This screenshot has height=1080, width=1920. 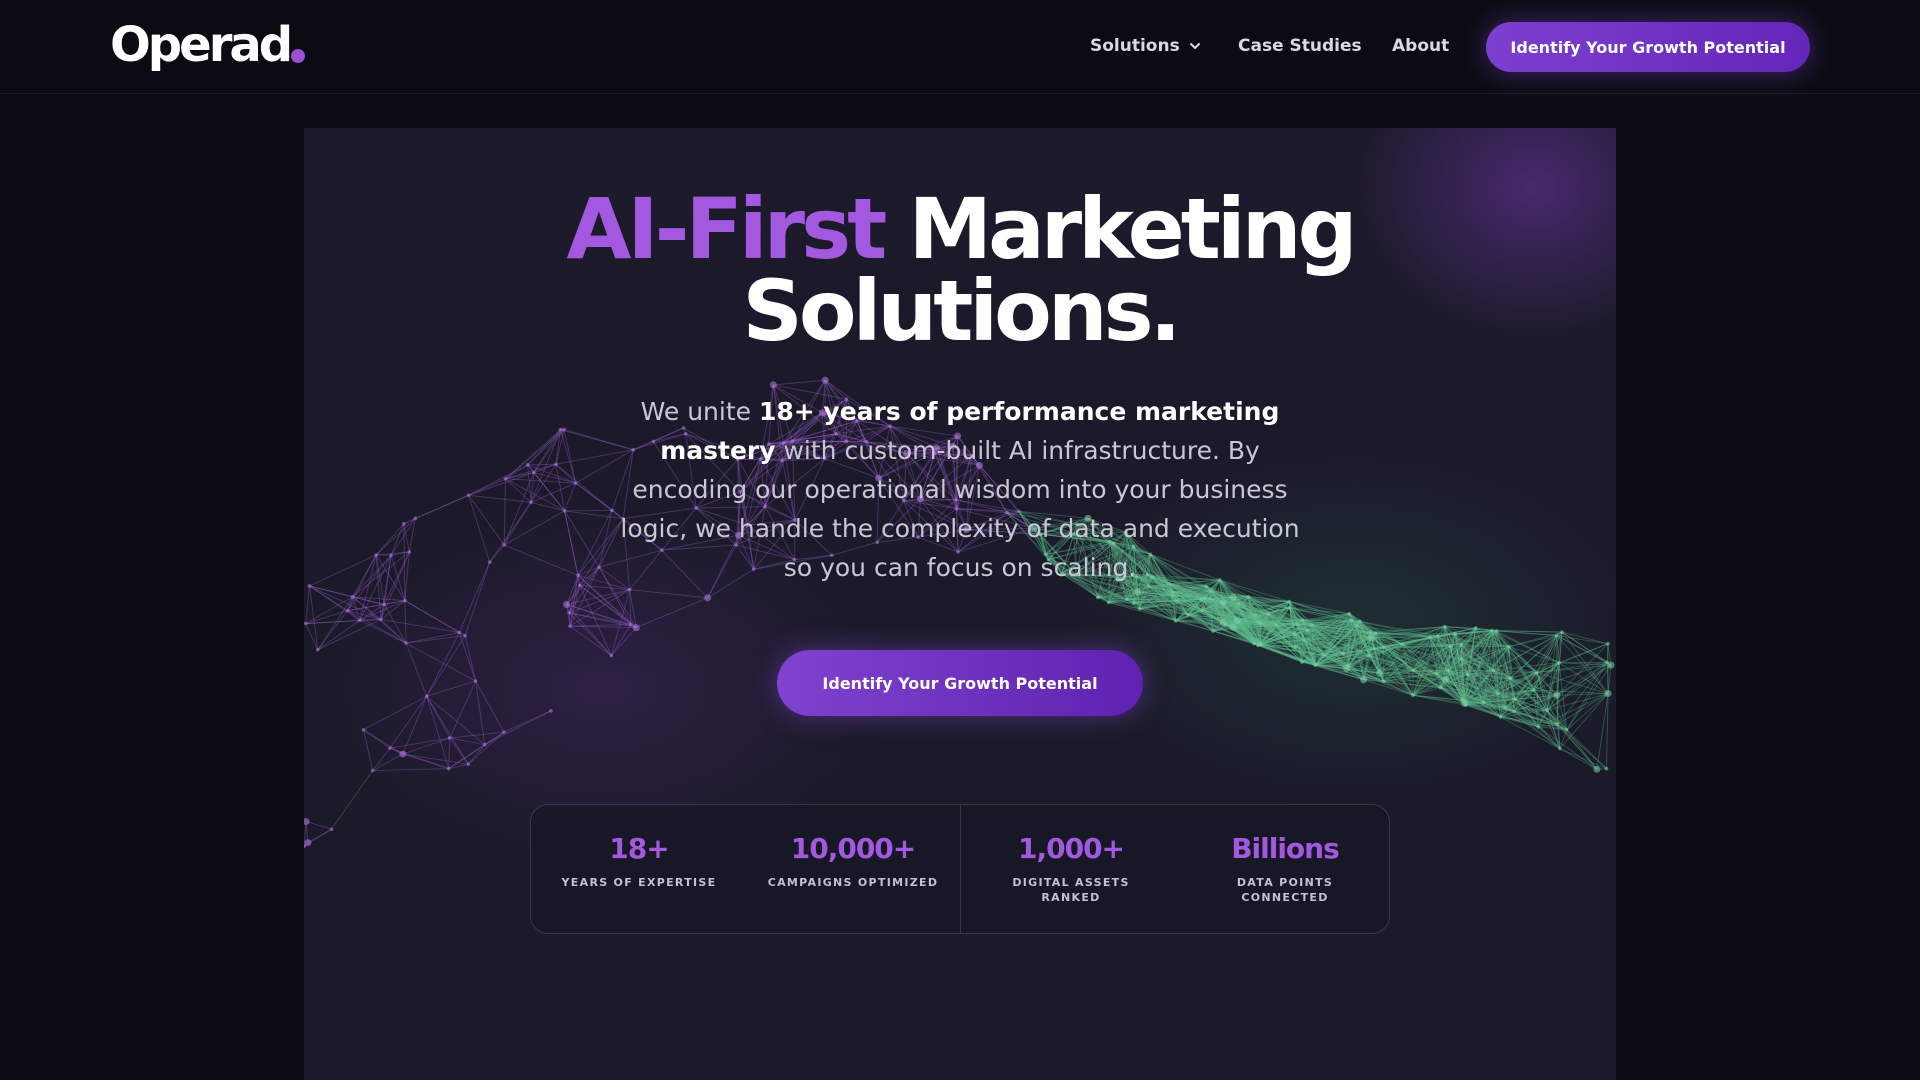 What do you see at coordinates (1285, 848) in the screenshot?
I see `stat-value: Billions` at bounding box center [1285, 848].